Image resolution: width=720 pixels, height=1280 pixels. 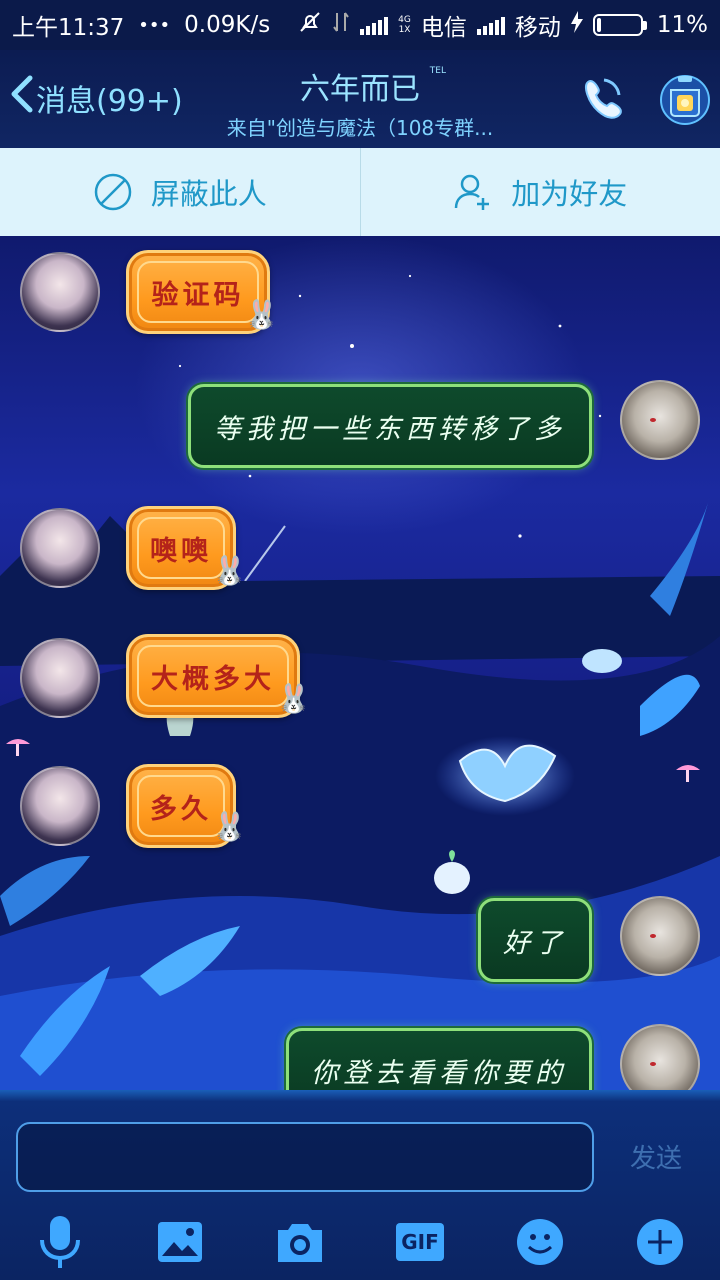 I want to click on more-button, so click(x=660, y=1242).